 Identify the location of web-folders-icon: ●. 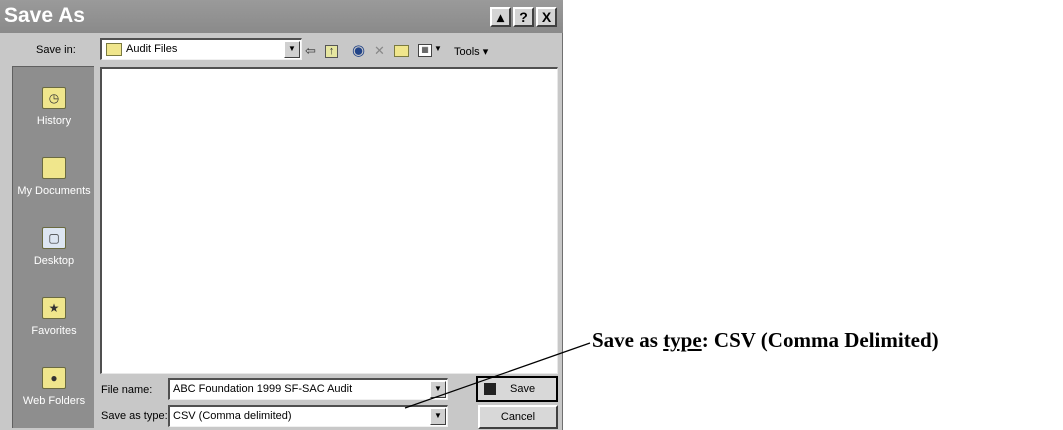
(54, 378).